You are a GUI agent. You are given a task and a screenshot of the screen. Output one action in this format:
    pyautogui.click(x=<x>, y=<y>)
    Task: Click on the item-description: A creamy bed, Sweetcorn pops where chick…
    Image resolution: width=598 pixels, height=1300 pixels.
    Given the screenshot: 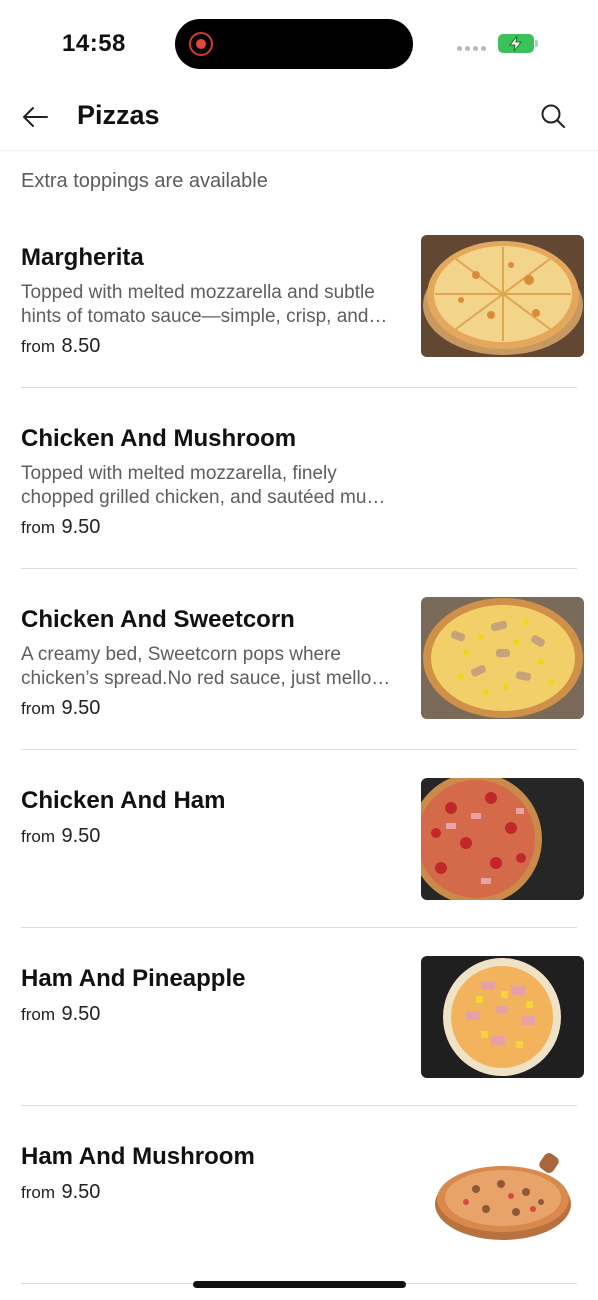 What is the action you would take?
    pyautogui.click(x=206, y=666)
    